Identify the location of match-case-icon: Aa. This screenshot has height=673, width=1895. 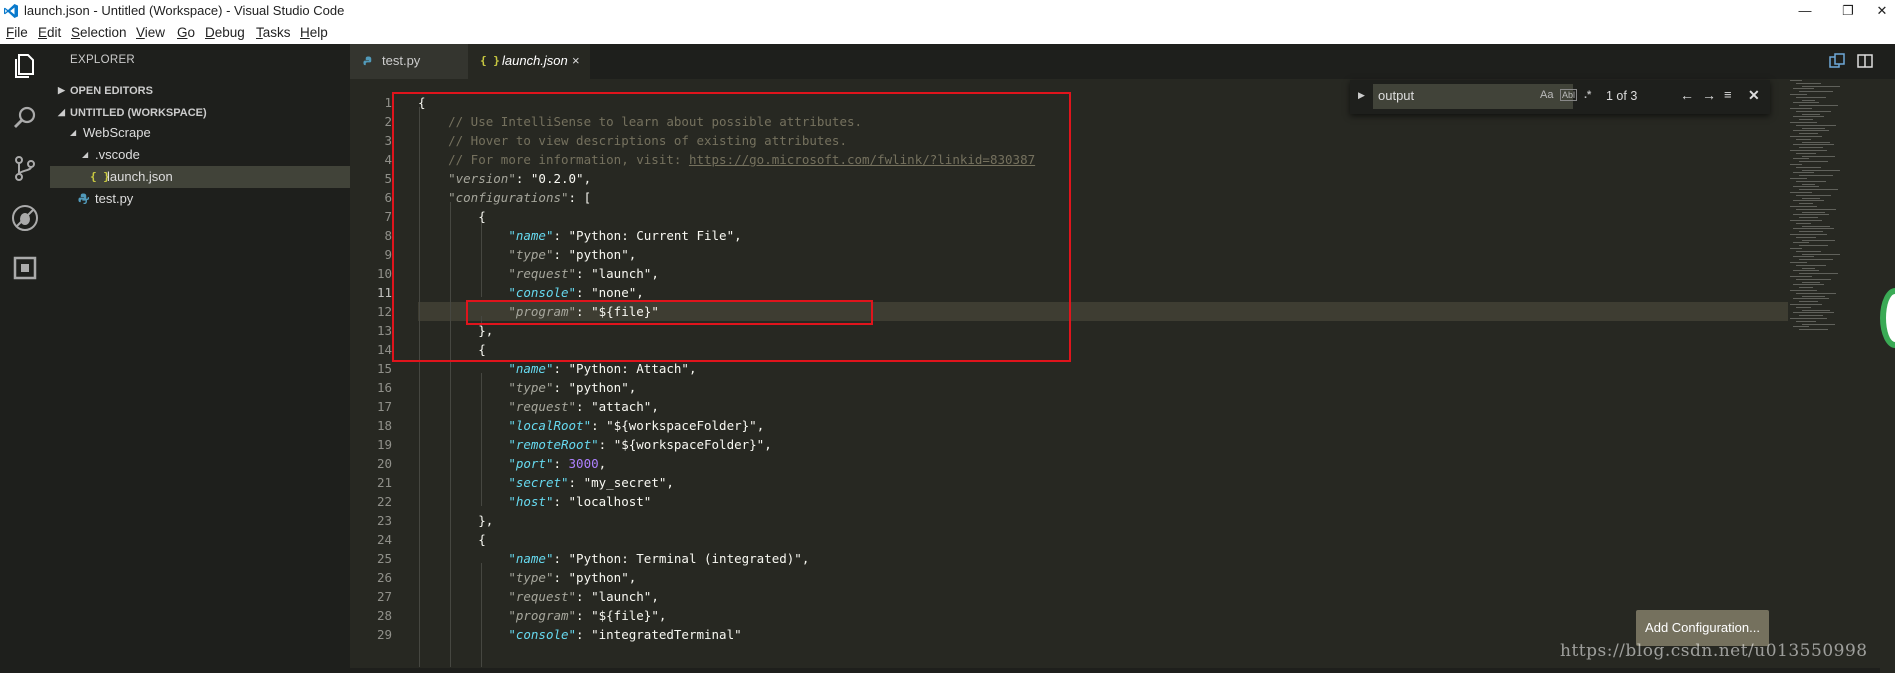
(1546, 95).